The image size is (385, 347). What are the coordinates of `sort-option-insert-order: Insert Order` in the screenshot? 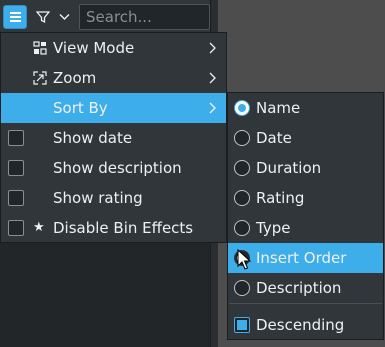 It's located at (305, 258).